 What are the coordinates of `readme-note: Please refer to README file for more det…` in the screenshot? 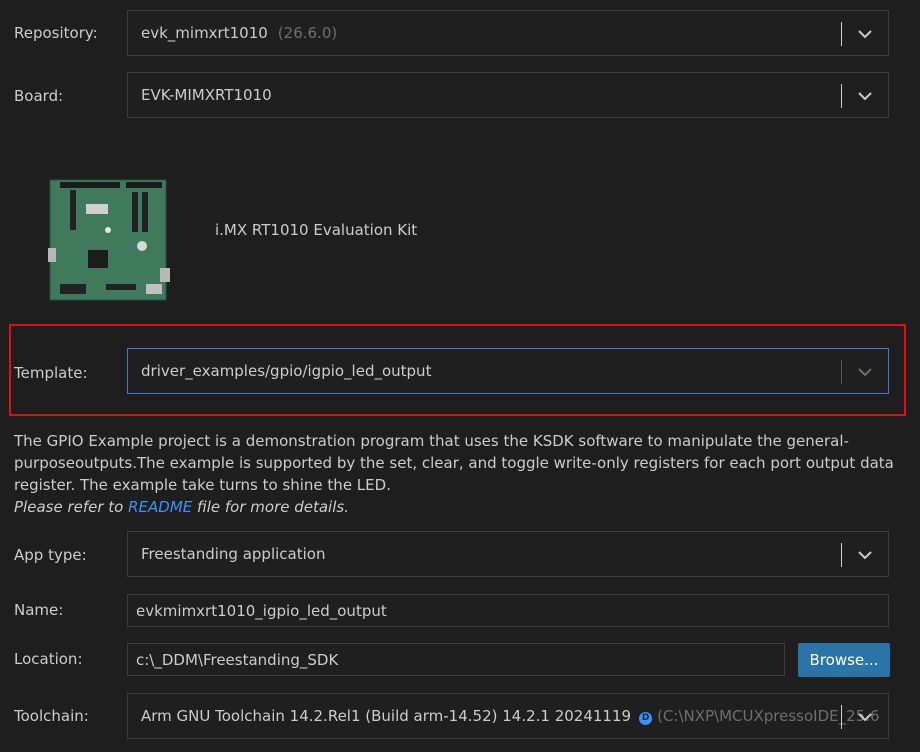 It's located at (454, 507).